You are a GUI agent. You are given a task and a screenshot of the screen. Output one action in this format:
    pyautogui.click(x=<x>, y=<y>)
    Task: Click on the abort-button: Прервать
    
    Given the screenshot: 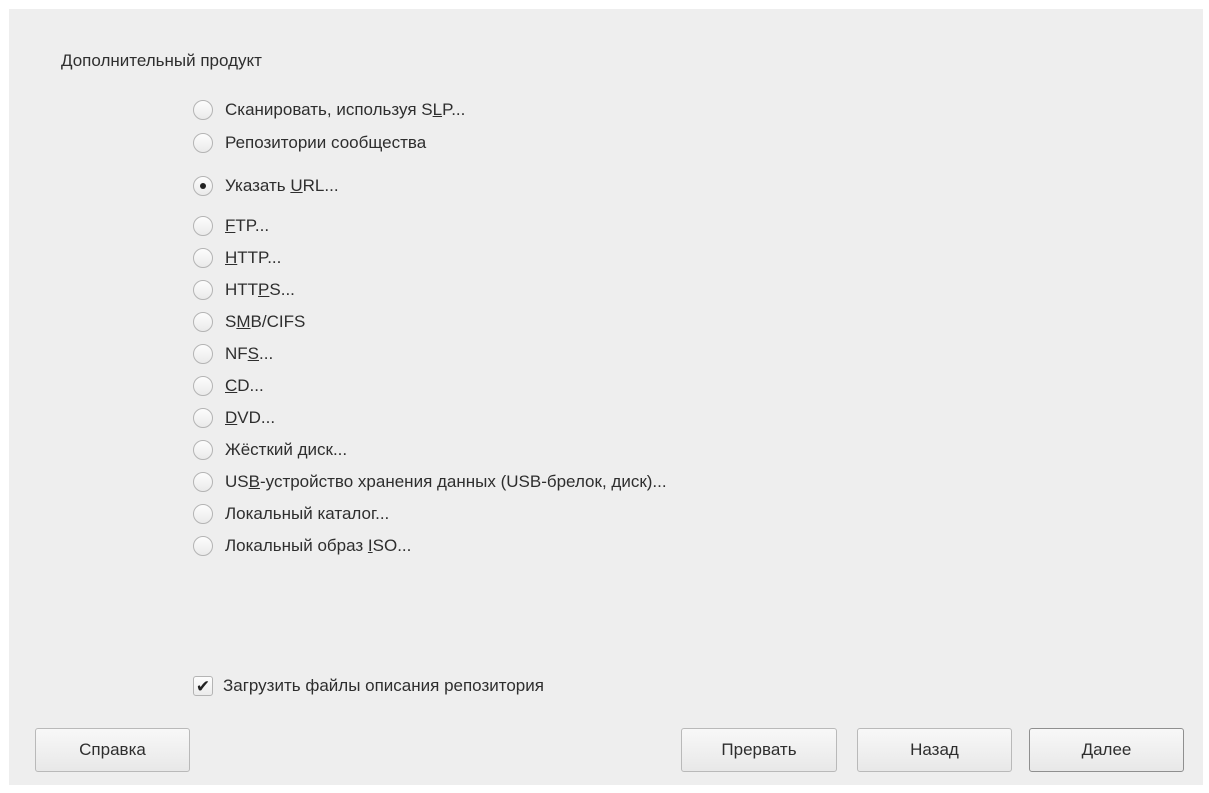 What is the action you would take?
    pyautogui.click(x=759, y=750)
    